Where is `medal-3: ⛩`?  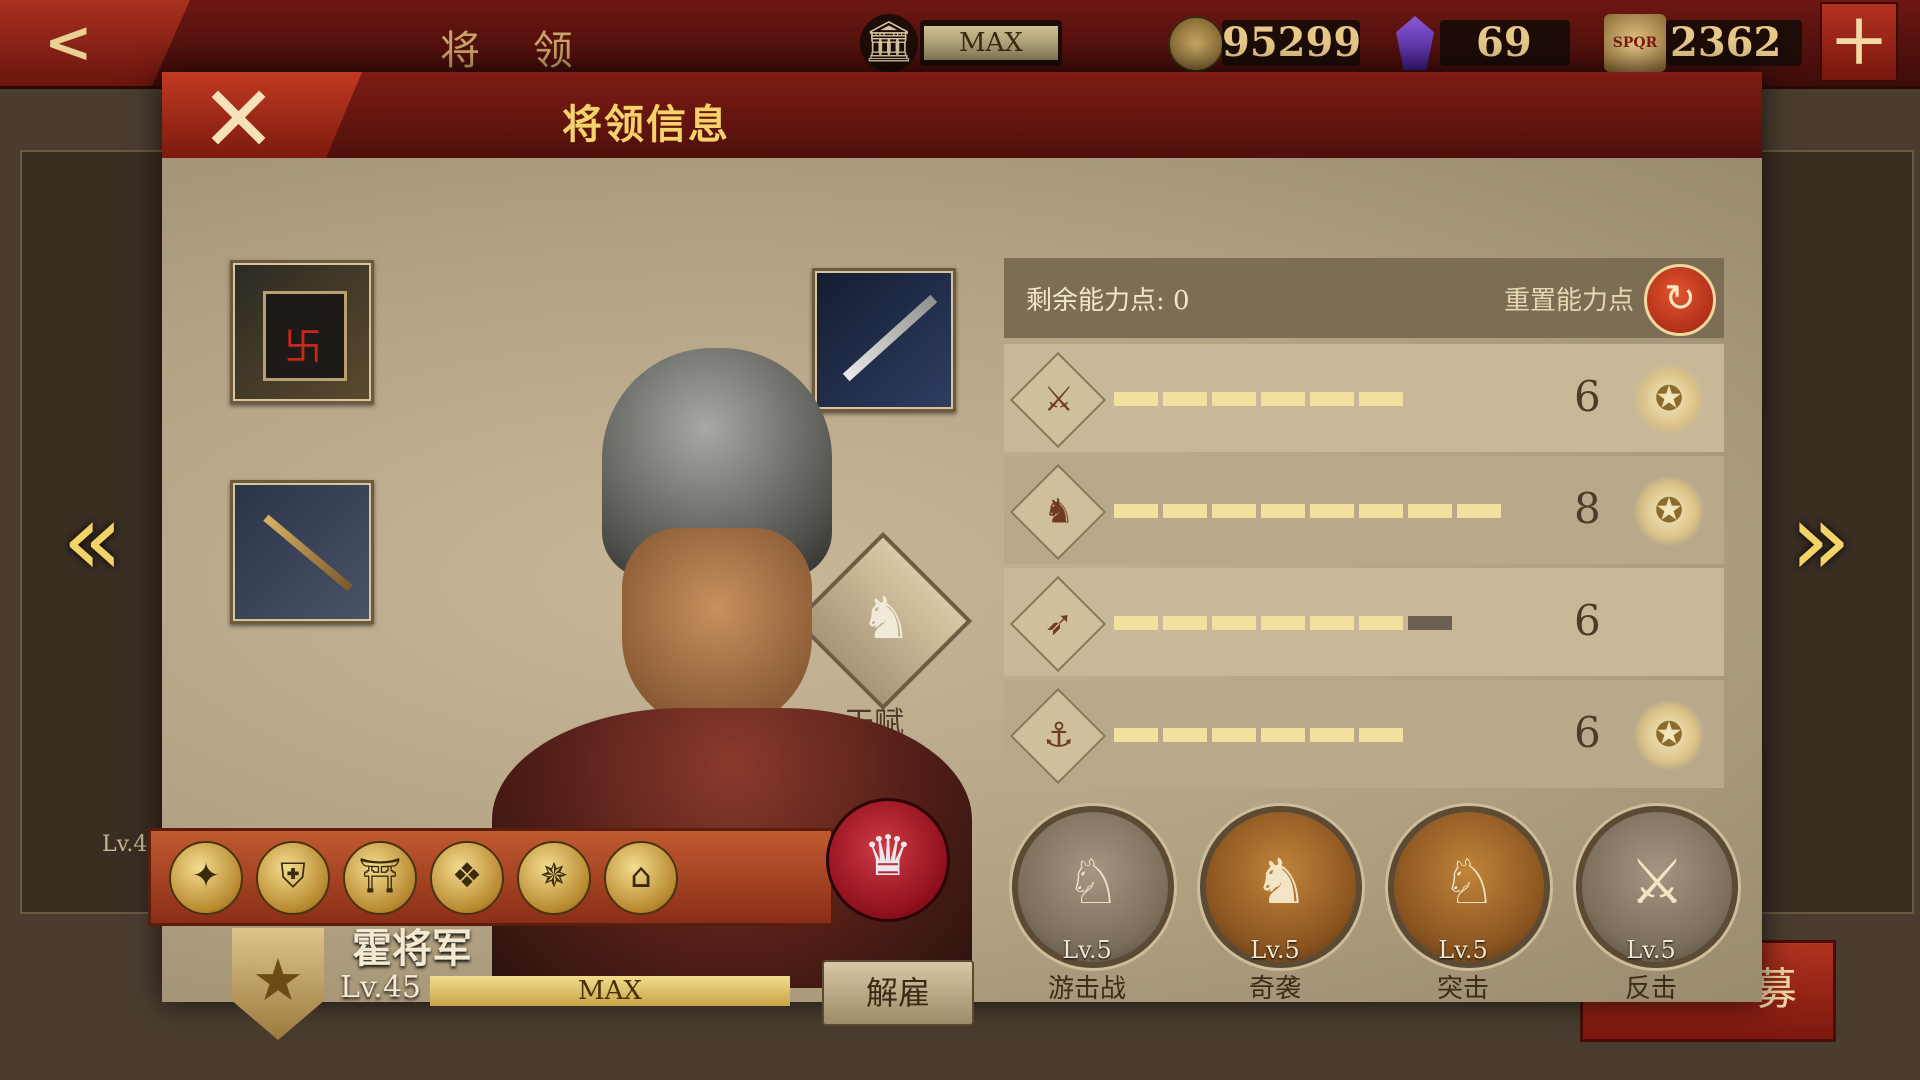
medal-3: ⛩ is located at coordinates (380, 878).